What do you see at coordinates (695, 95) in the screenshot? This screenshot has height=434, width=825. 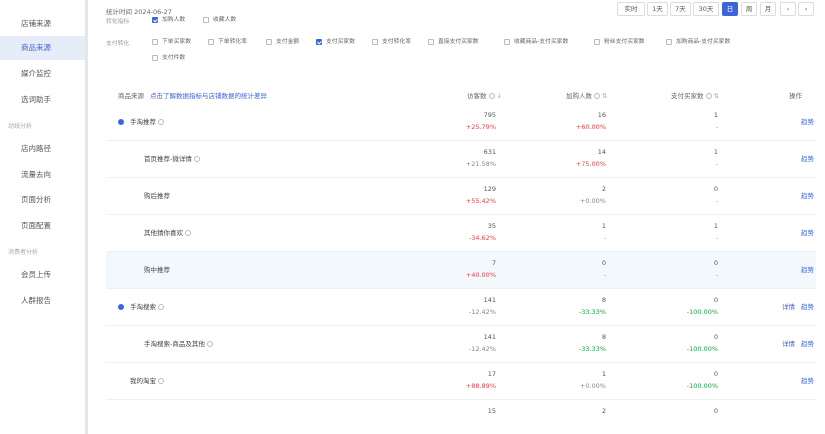 I see `header-buyers: 支付买家数 ⇅` at bounding box center [695, 95].